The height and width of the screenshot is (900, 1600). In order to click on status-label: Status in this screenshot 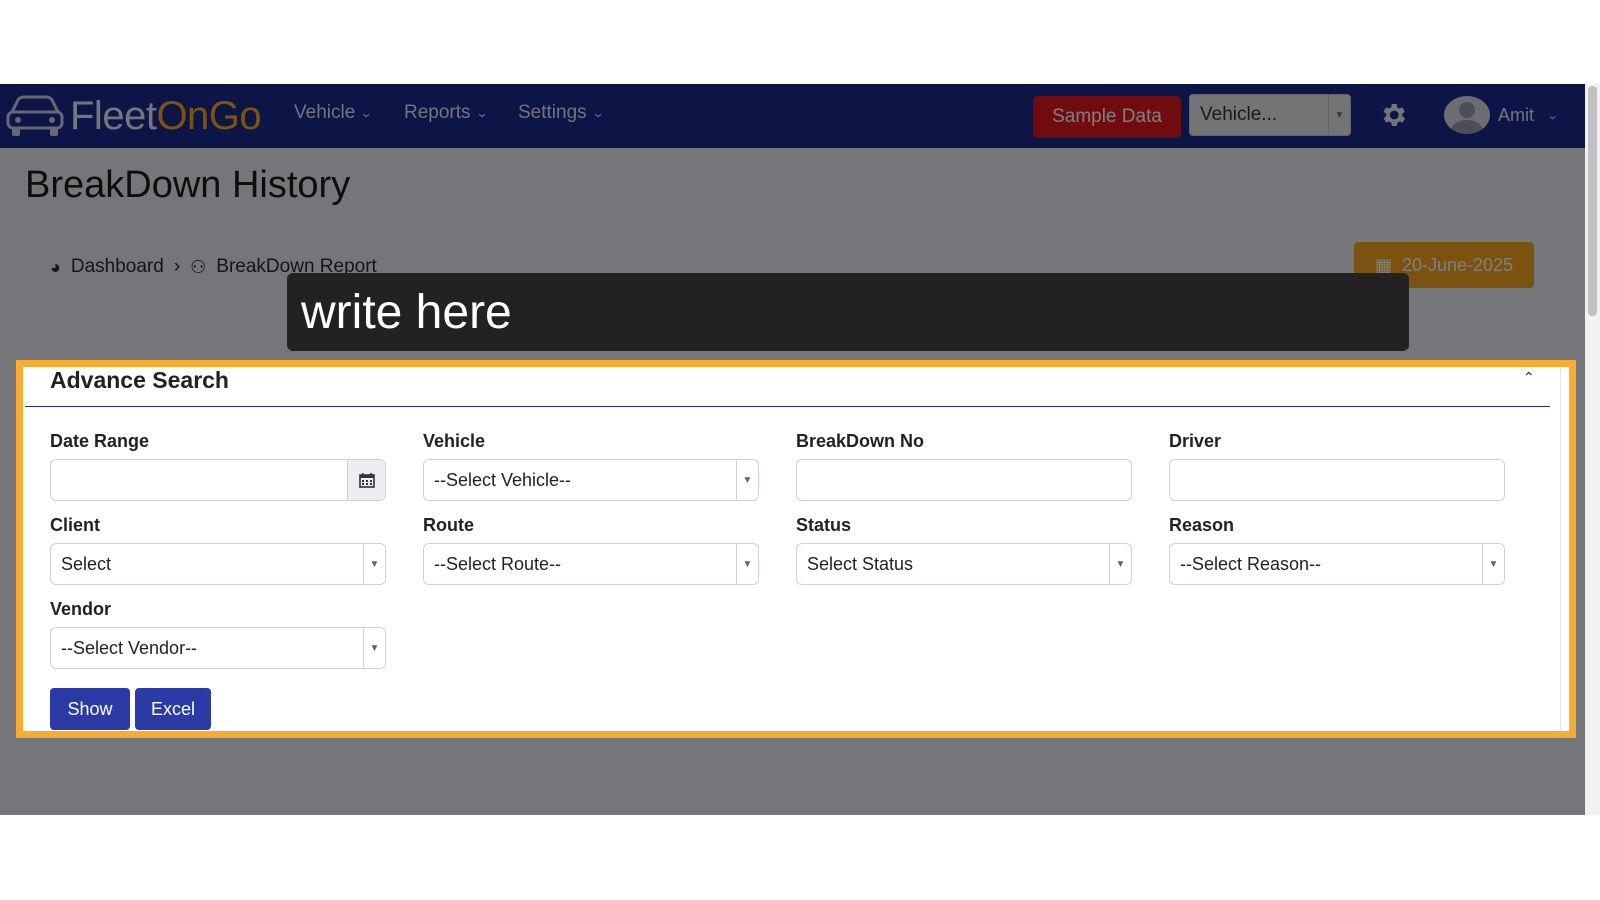, I will do `click(824, 525)`.